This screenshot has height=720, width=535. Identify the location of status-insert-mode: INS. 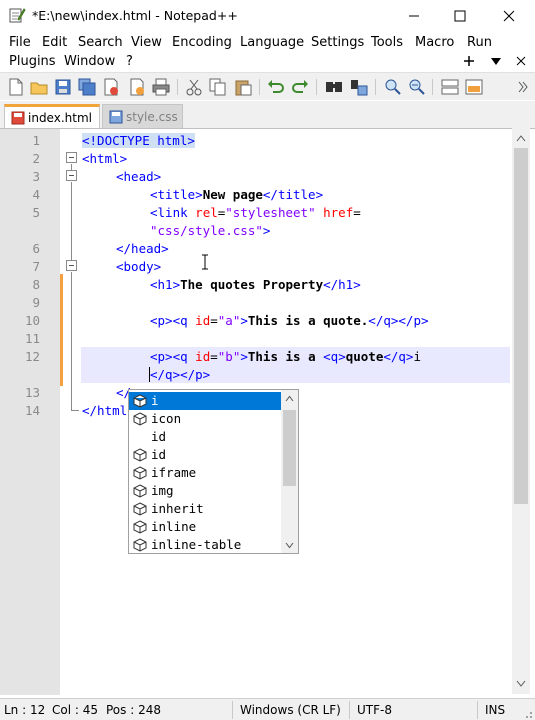
(495, 710).